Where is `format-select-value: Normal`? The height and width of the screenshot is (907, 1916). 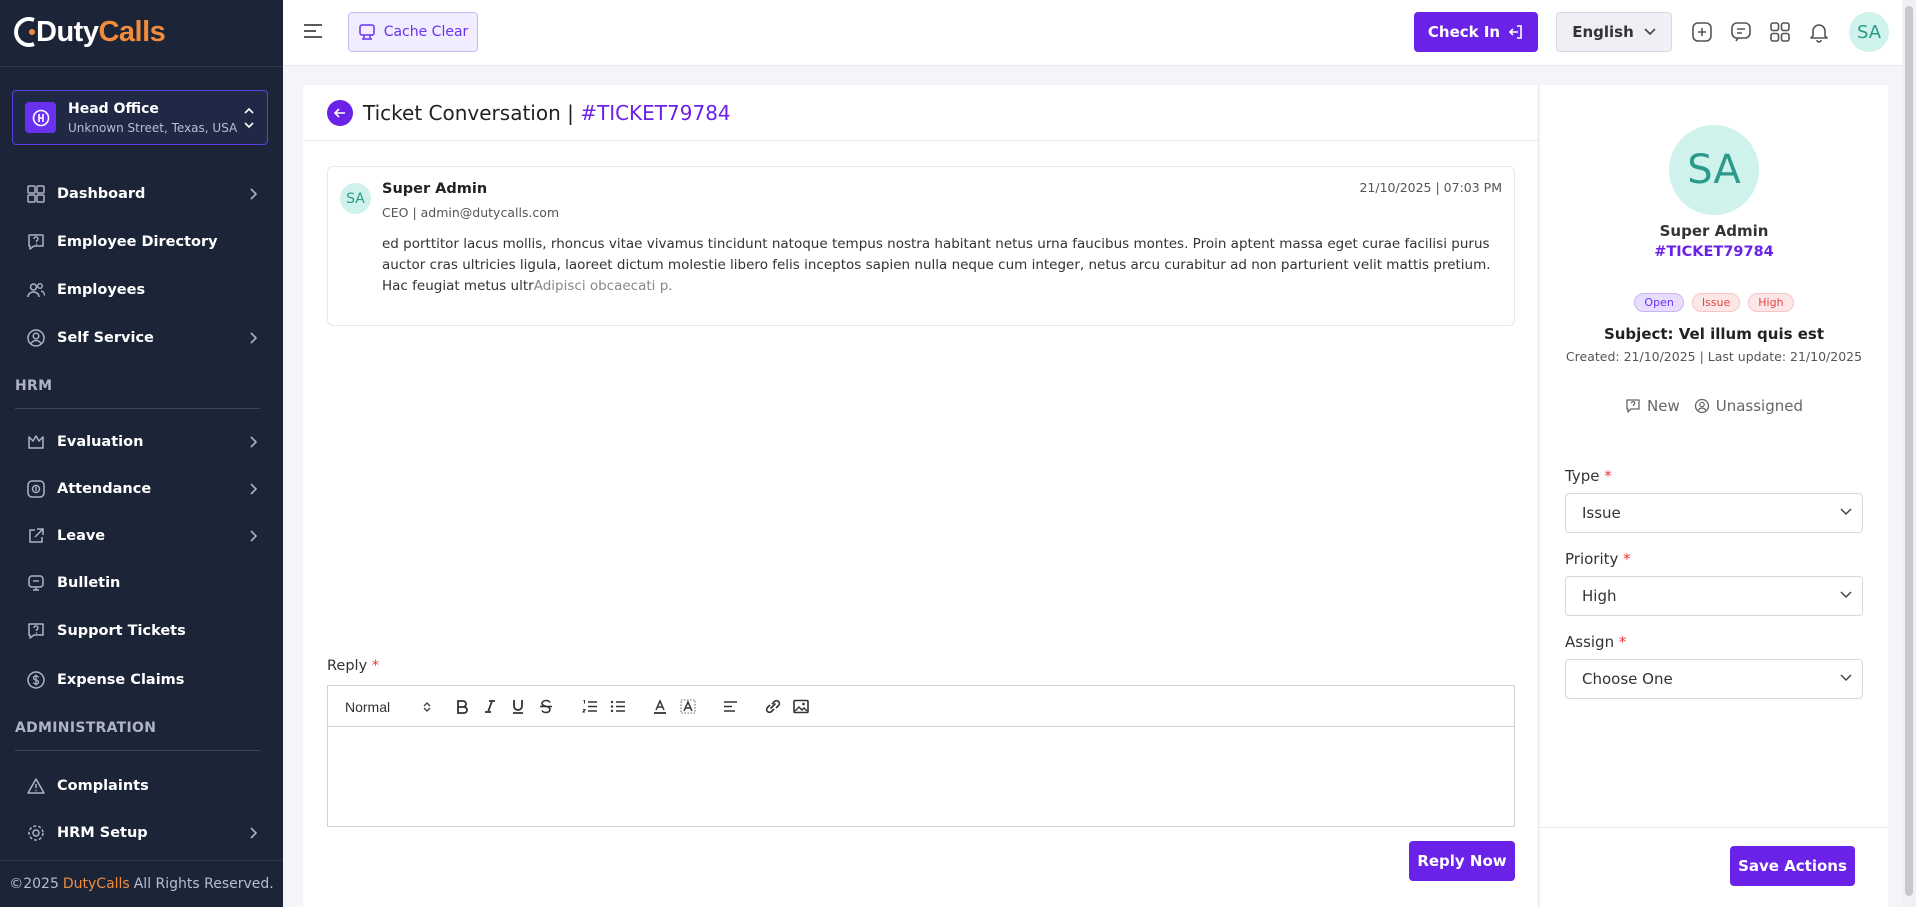
format-select-value: Normal is located at coordinates (368, 707).